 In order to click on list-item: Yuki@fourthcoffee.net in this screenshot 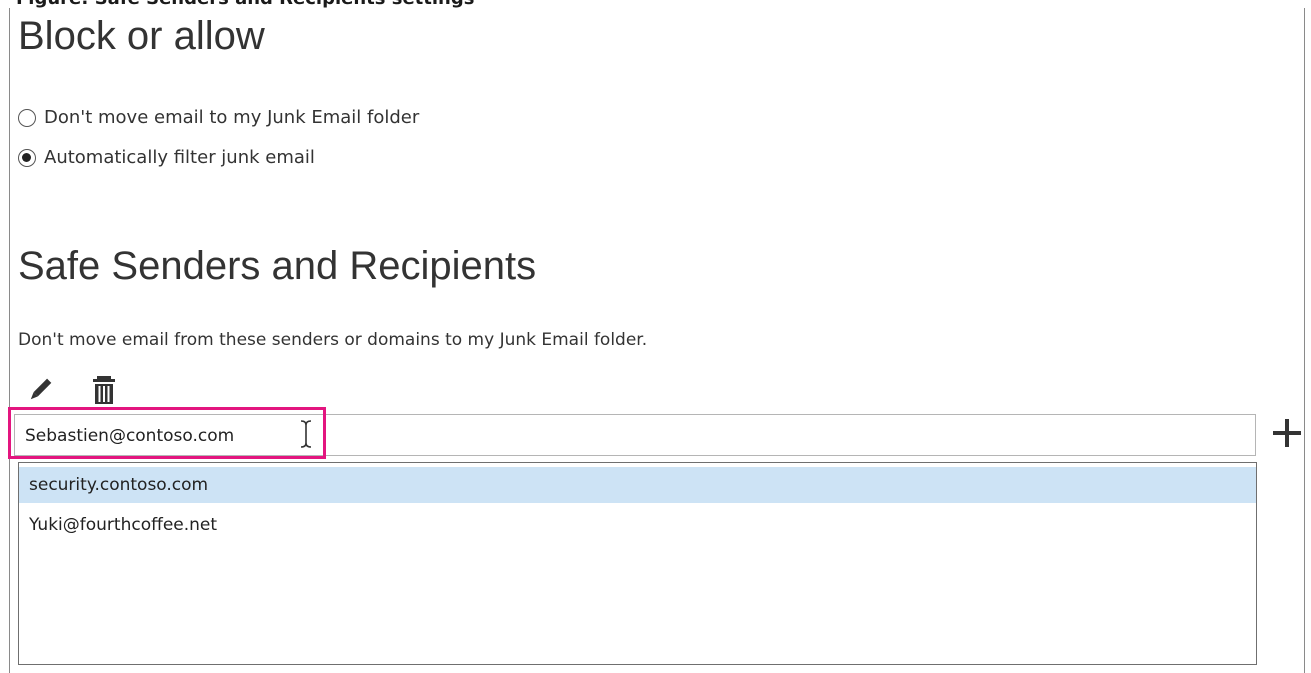, I will do `click(637, 525)`.